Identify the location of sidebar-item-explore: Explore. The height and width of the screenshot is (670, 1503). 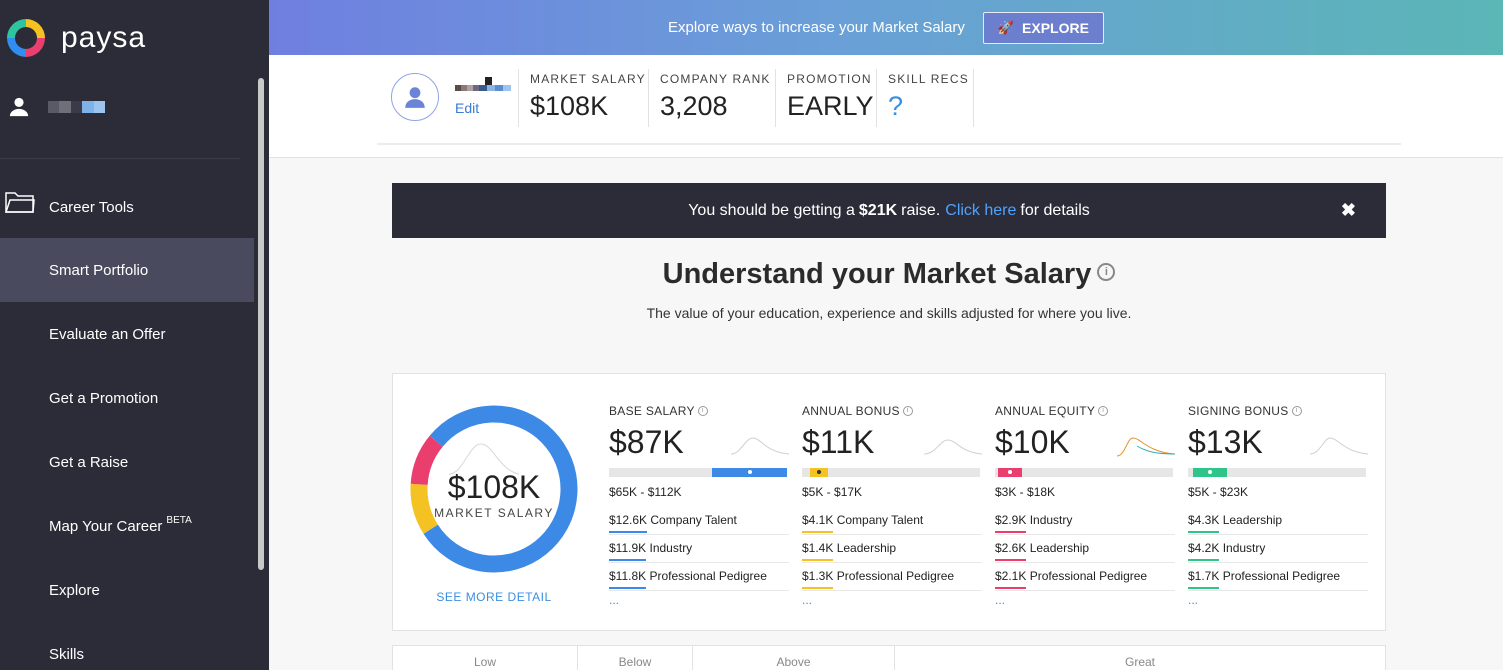
(127, 590).